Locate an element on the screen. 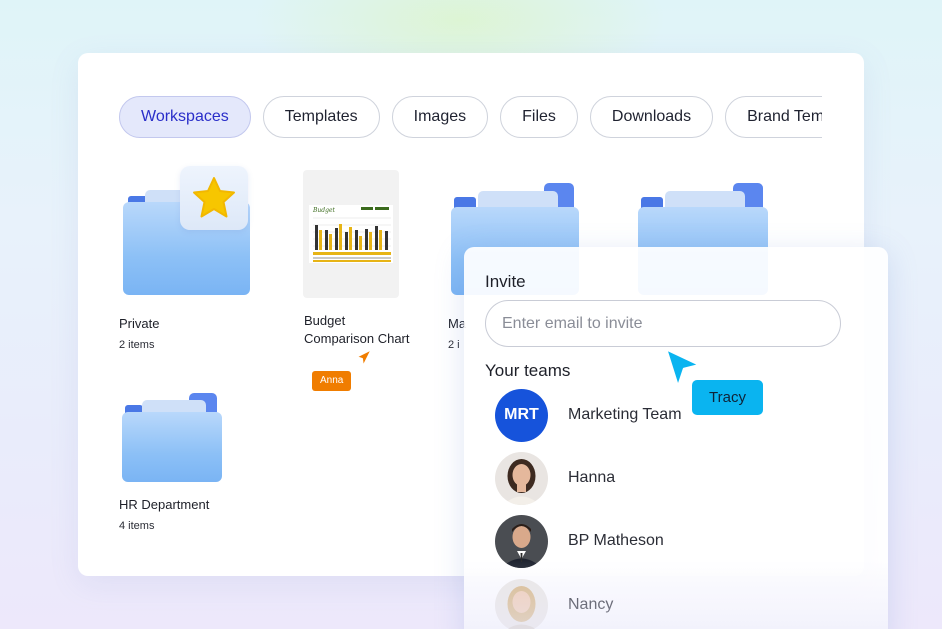  team-item-marketing: MRT Marketing Team is located at coordinates (675, 415).